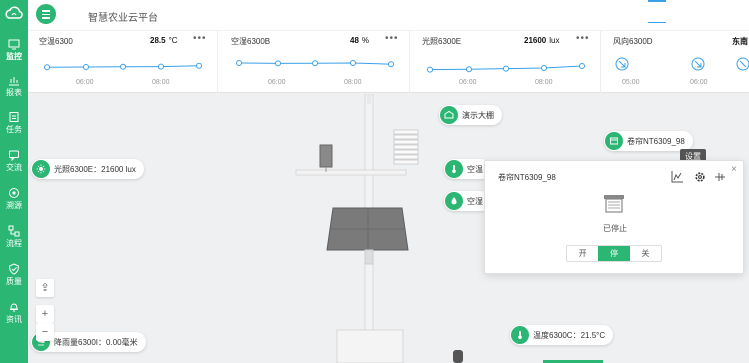 Image resolution: width=749 pixels, height=363 pixels. What do you see at coordinates (631, 82) in the screenshot?
I see `time-tick: 05:00` at bounding box center [631, 82].